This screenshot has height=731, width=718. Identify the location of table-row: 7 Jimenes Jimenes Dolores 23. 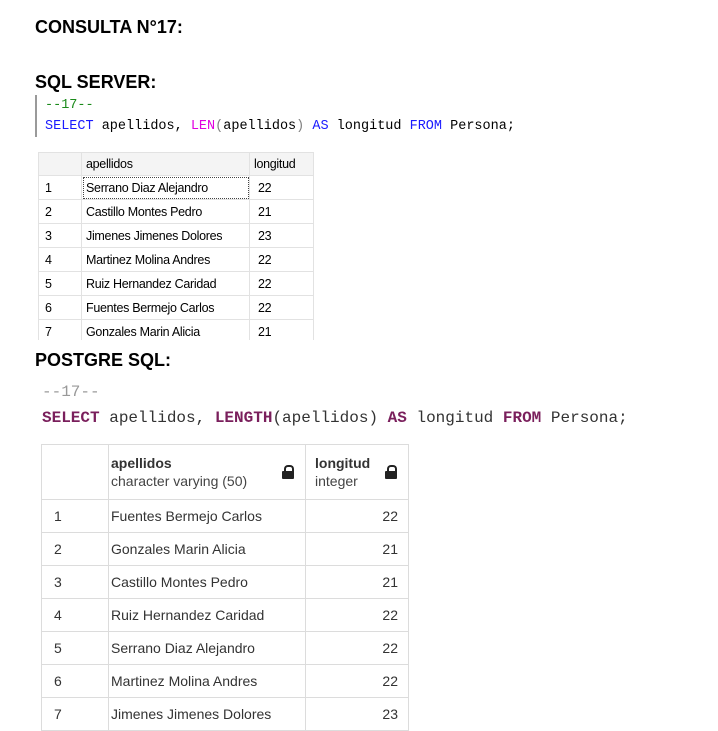
(225, 714).